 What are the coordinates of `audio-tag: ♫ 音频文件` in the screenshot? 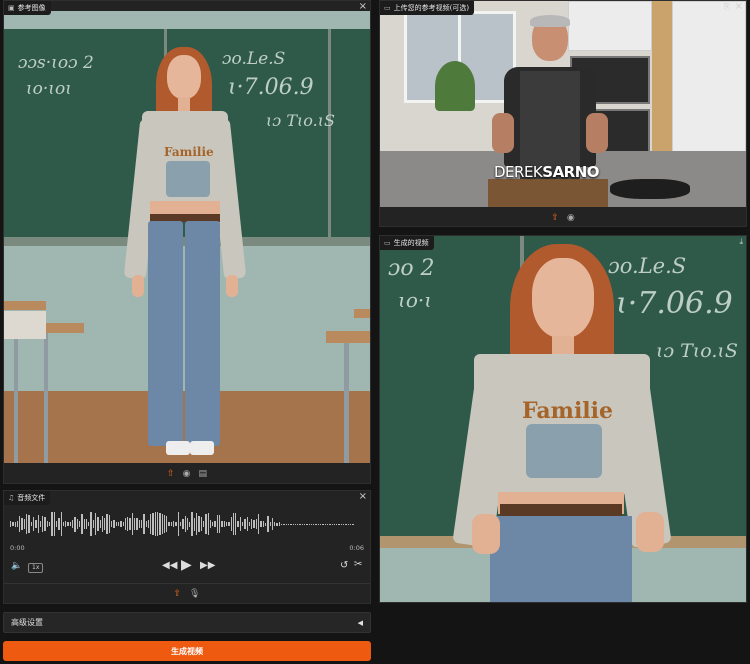 It's located at (27, 498).